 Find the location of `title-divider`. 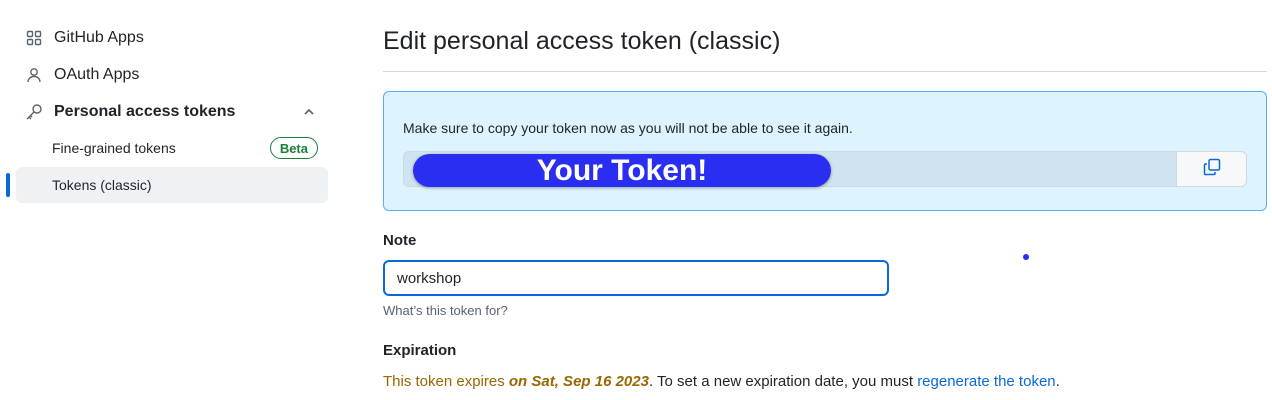

title-divider is located at coordinates (825, 71).